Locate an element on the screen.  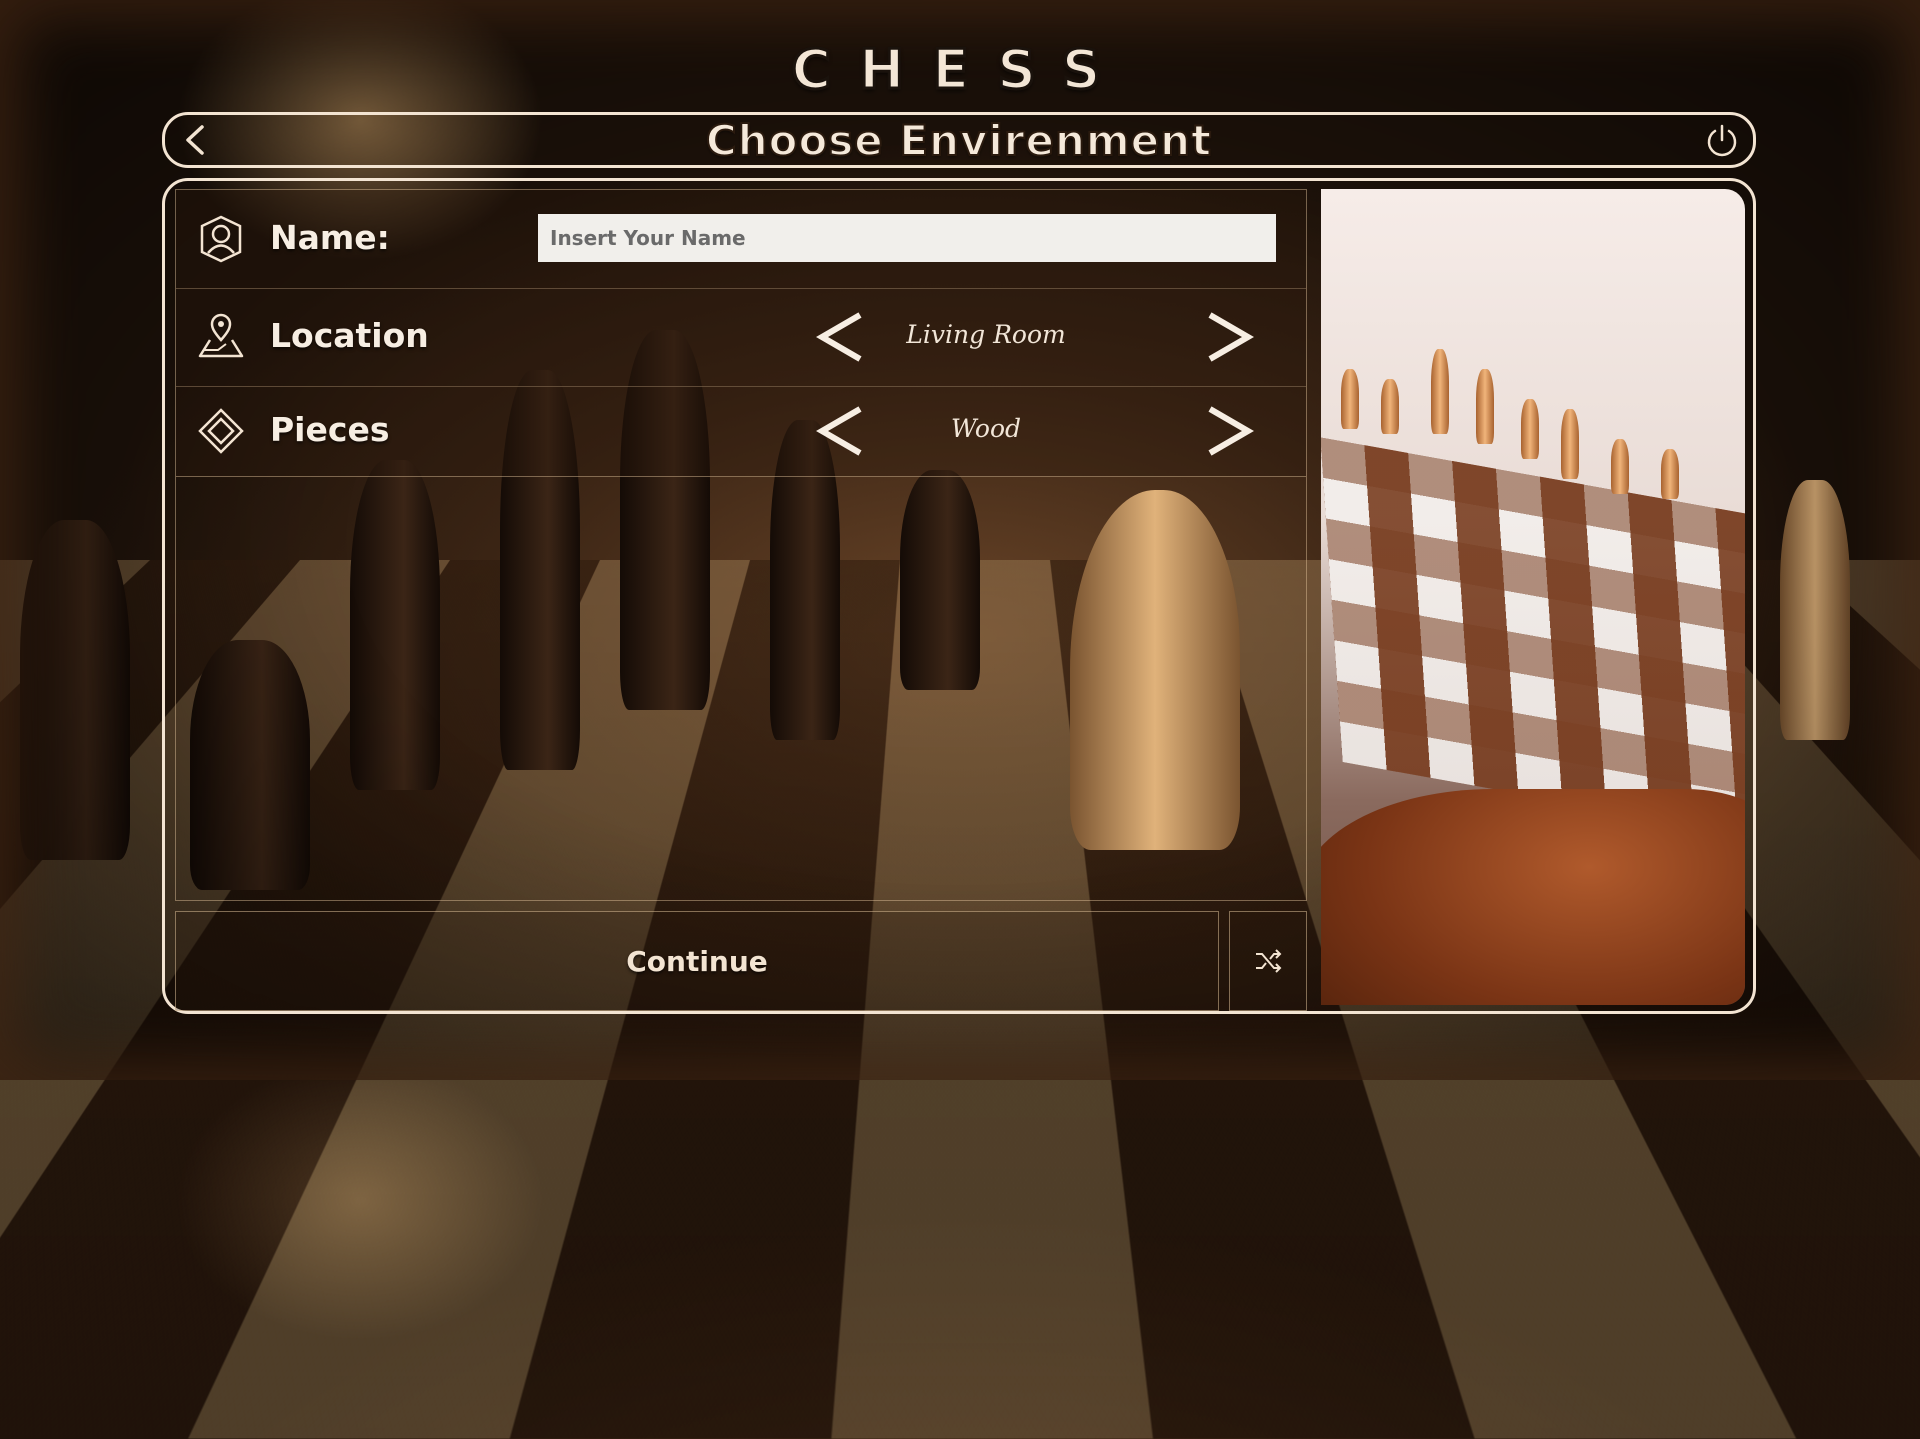
header-bar: Choose Envirenment is located at coordinates (959, 140).